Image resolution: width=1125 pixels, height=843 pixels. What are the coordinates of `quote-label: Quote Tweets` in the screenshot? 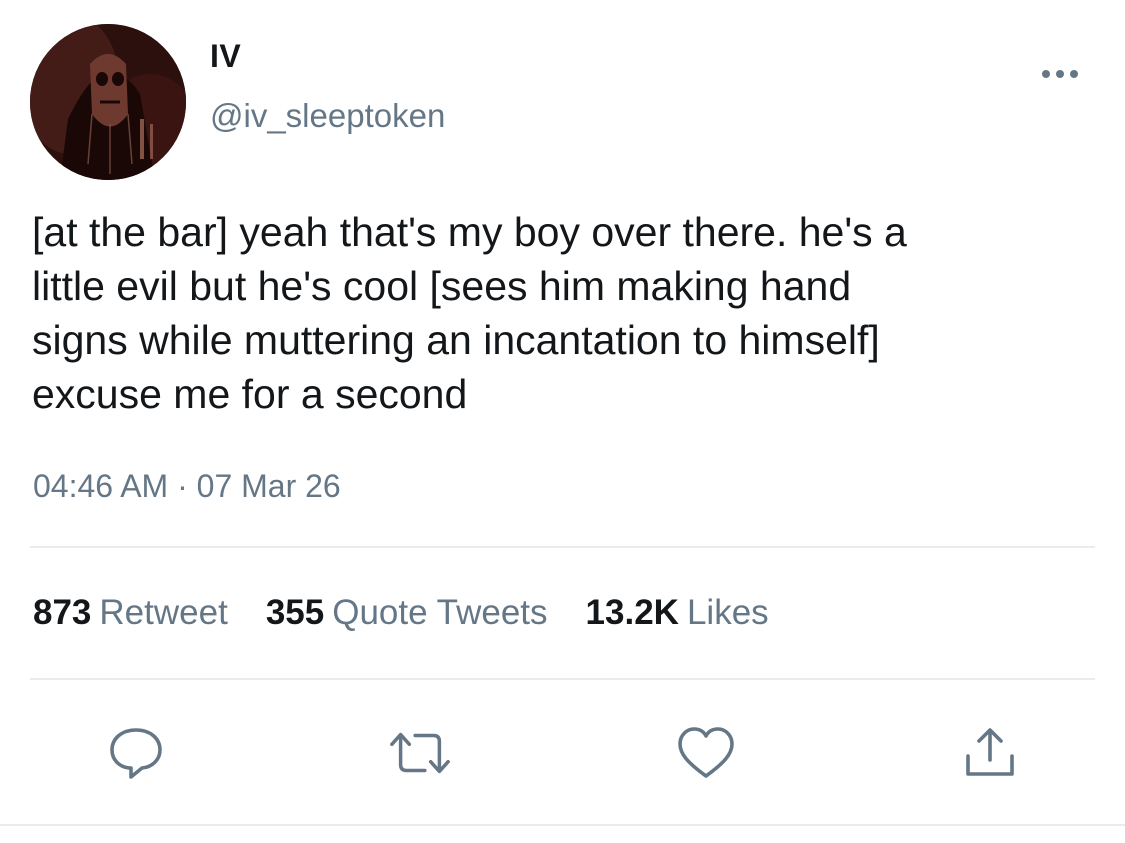 It's located at (440, 612).